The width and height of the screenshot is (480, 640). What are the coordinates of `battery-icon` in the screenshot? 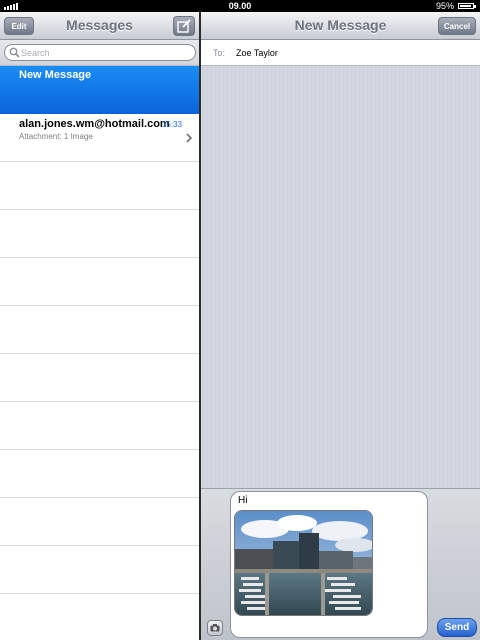 It's located at (467, 6).